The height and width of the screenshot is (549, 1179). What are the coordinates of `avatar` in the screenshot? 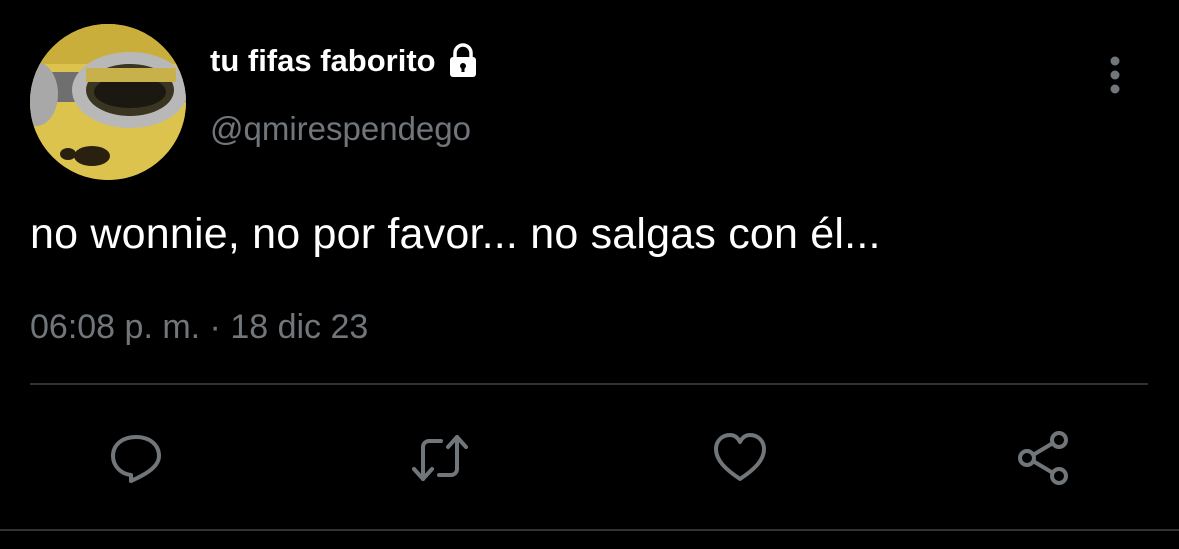 It's located at (108, 102).